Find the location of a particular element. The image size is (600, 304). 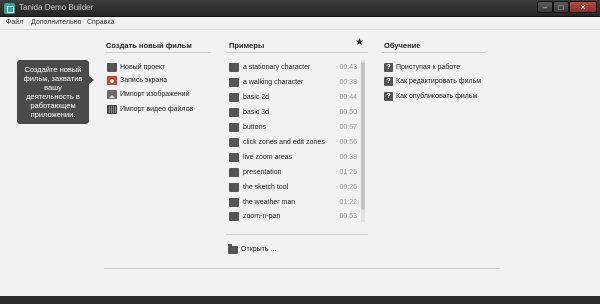

example-label: click zones and edit zones is located at coordinates (284, 142).